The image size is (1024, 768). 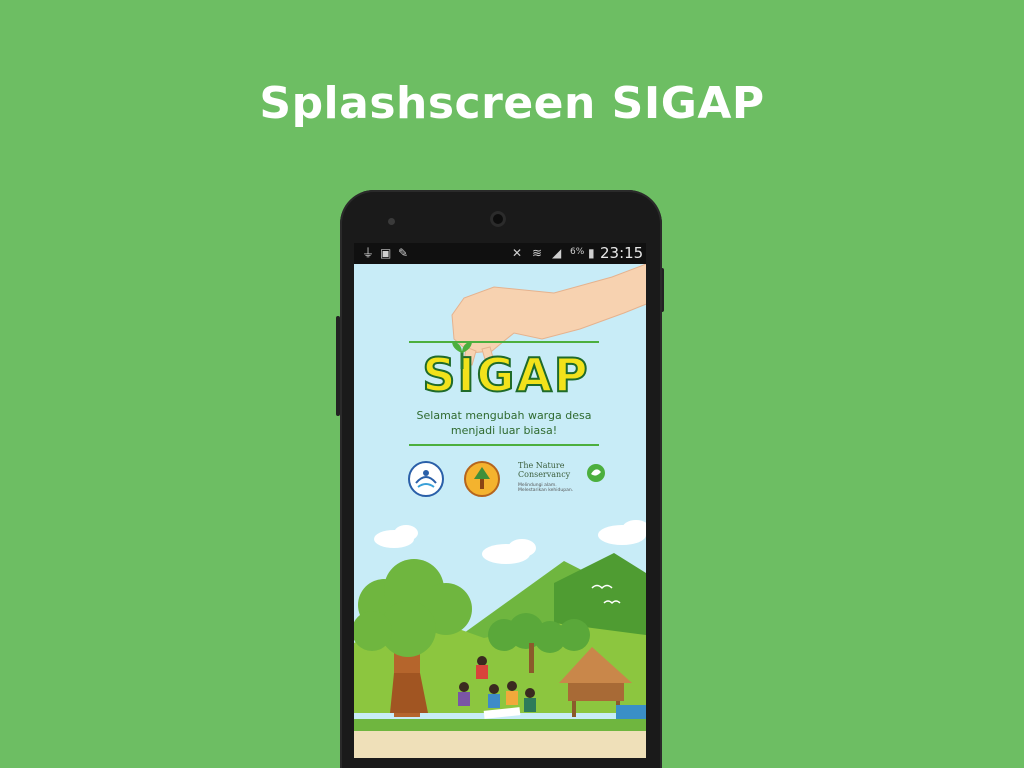 What do you see at coordinates (504, 445) in the screenshot?
I see `logo-divider-bottom` at bounding box center [504, 445].